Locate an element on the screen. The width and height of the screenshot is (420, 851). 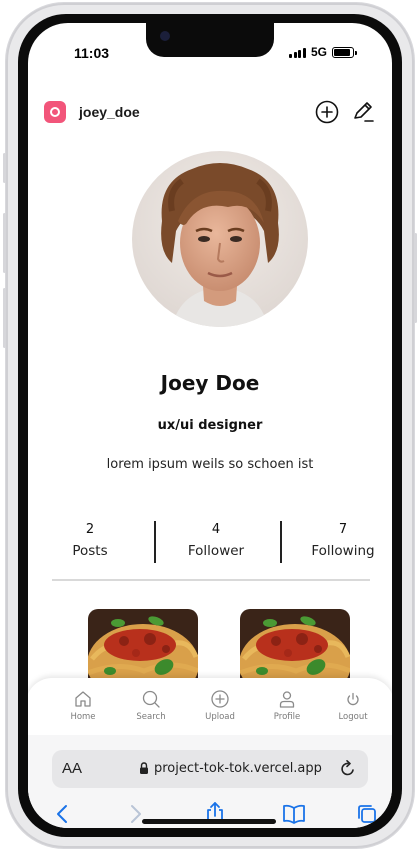
search-icon is located at coordinates (151, 699).